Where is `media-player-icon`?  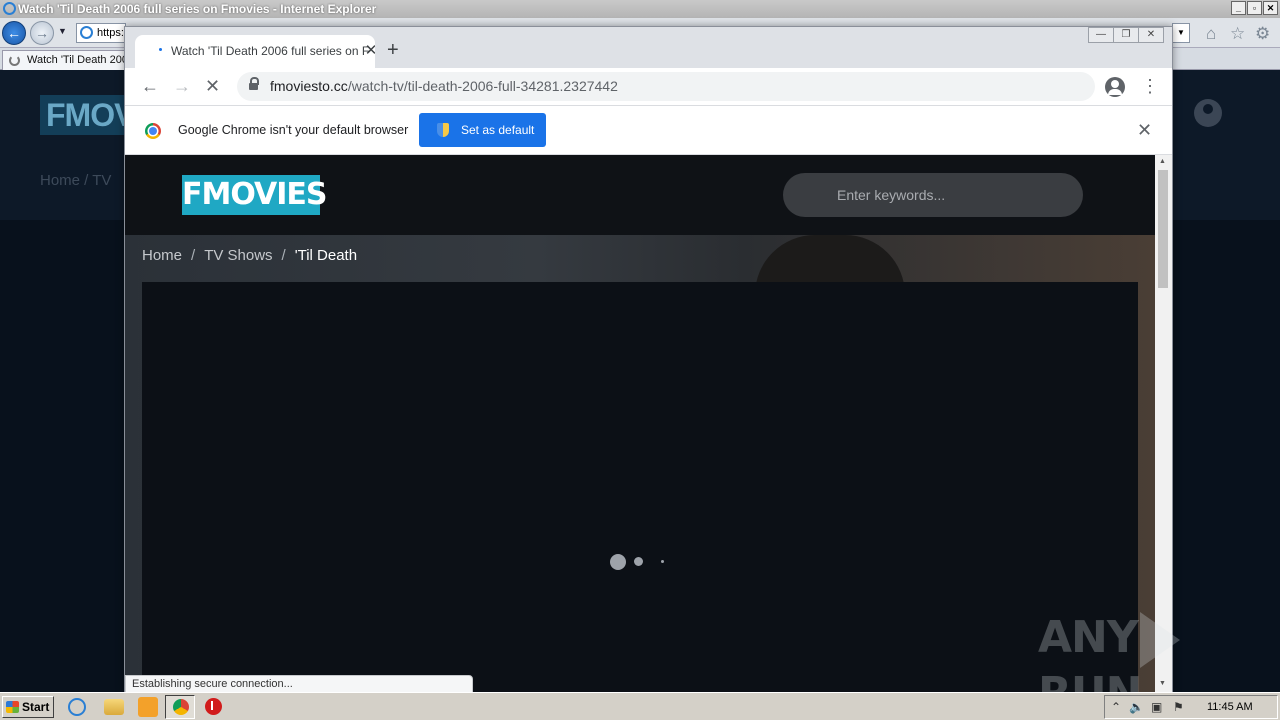 media-player-icon is located at coordinates (148, 707).